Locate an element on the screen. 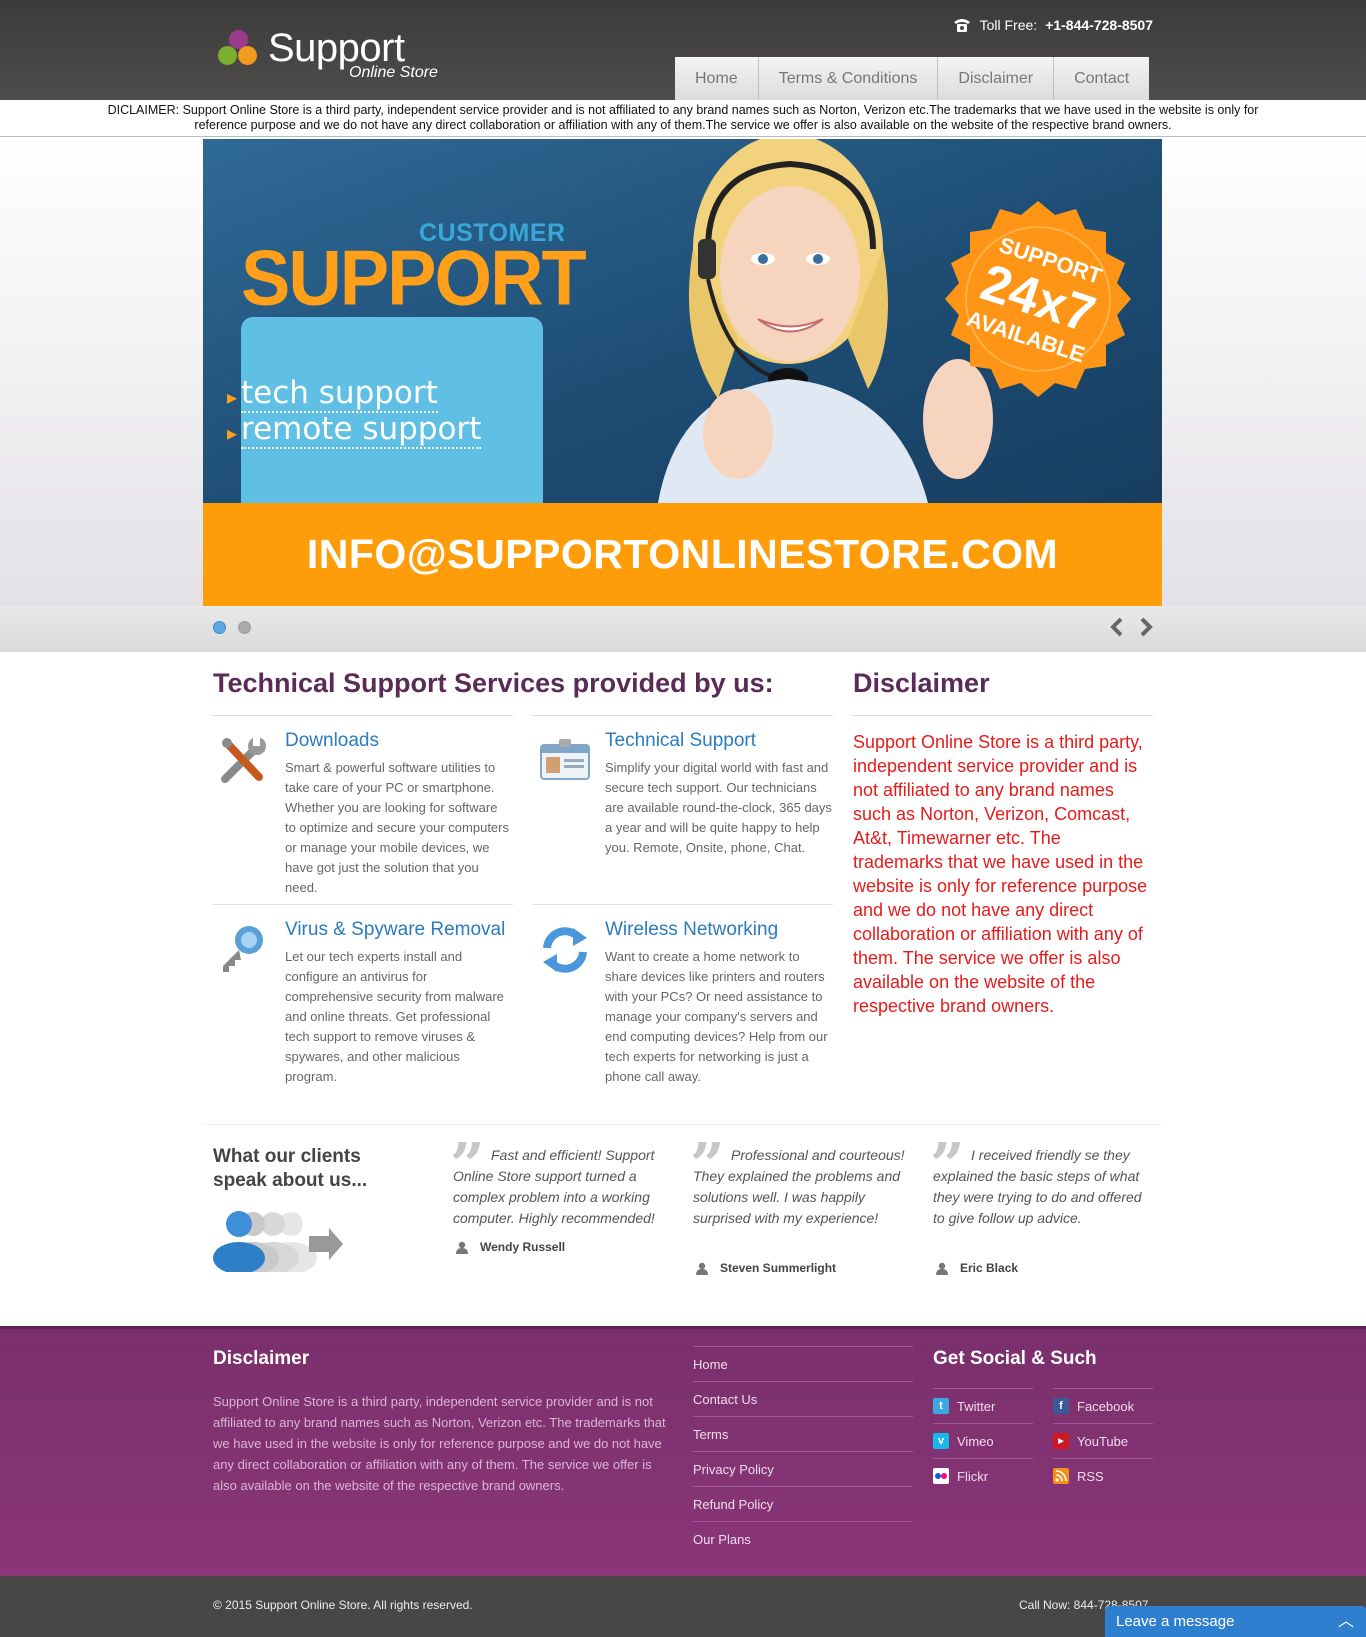 This screenshot has width=1366, height=1637. footer-link-privacy: Privacy Policy is located at coordinates (803, 1468).